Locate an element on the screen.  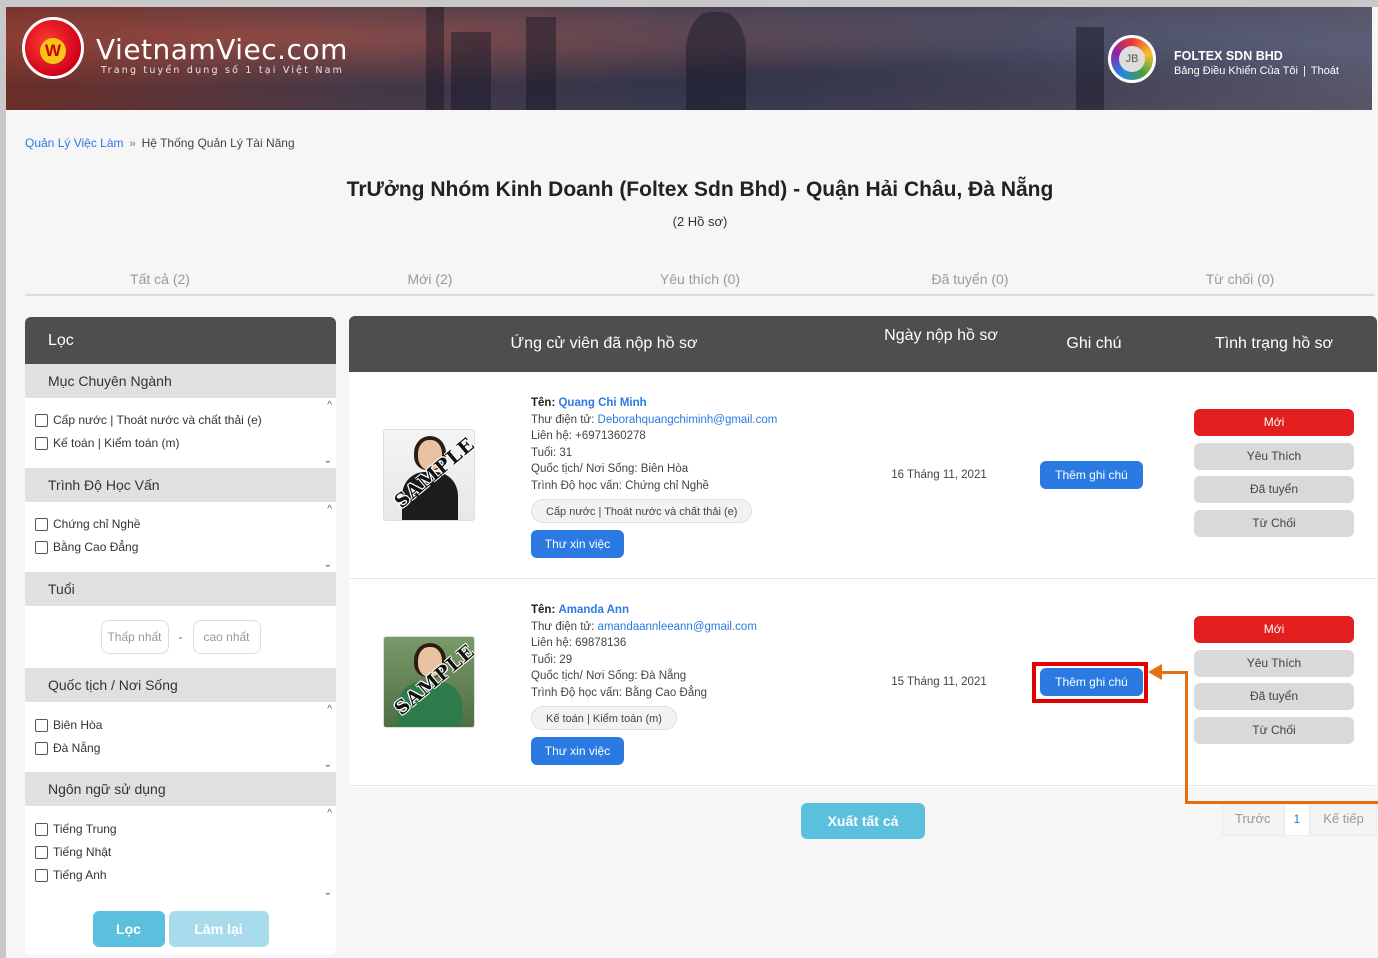
account-links: Bảng Điều Khiển Của Tôi | Thoát is located at coordinates (1256, 71).